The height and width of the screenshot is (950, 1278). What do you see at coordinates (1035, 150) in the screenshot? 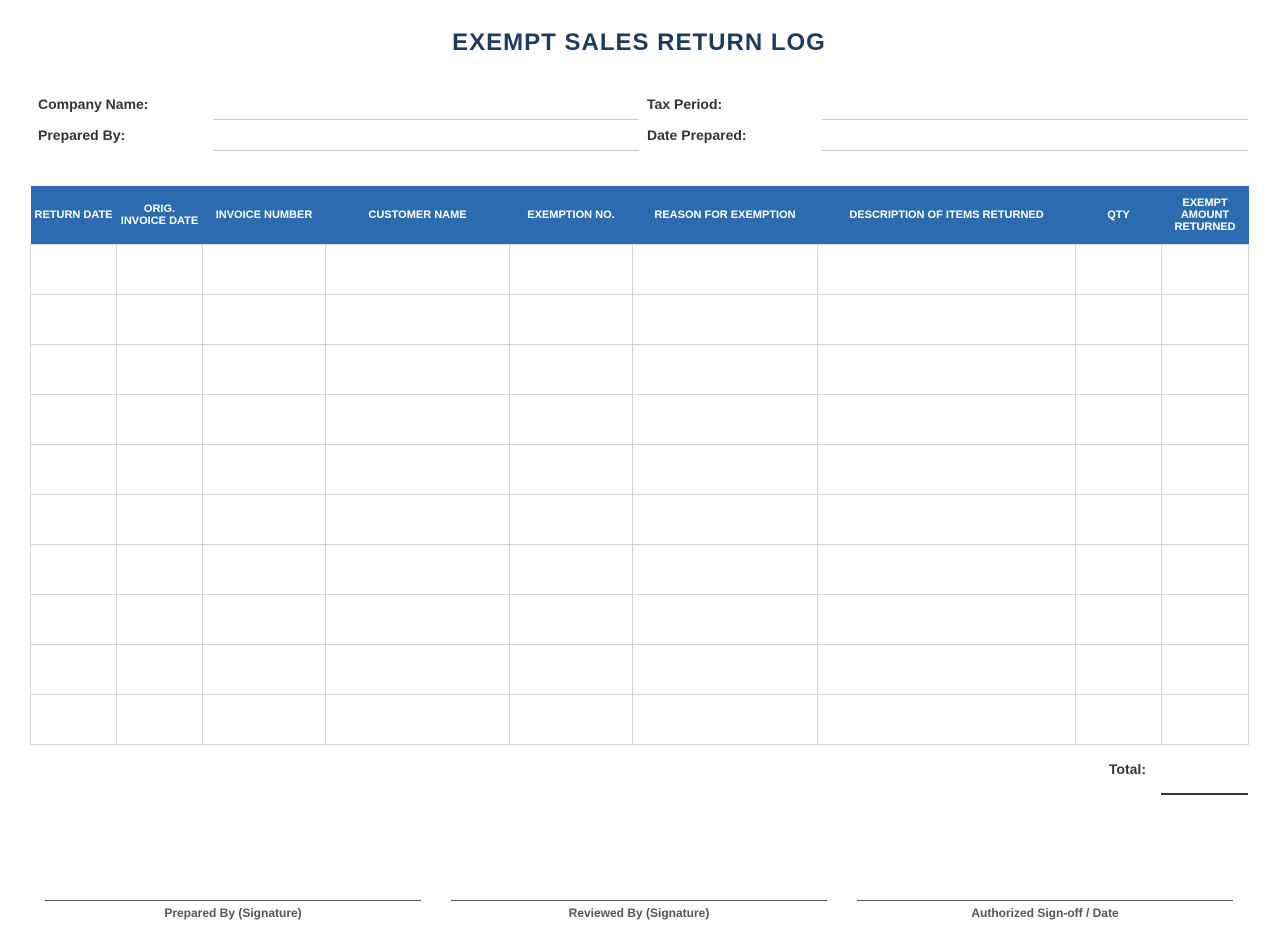
I see `date-prepared-field` at bounding box center [1035, 150].